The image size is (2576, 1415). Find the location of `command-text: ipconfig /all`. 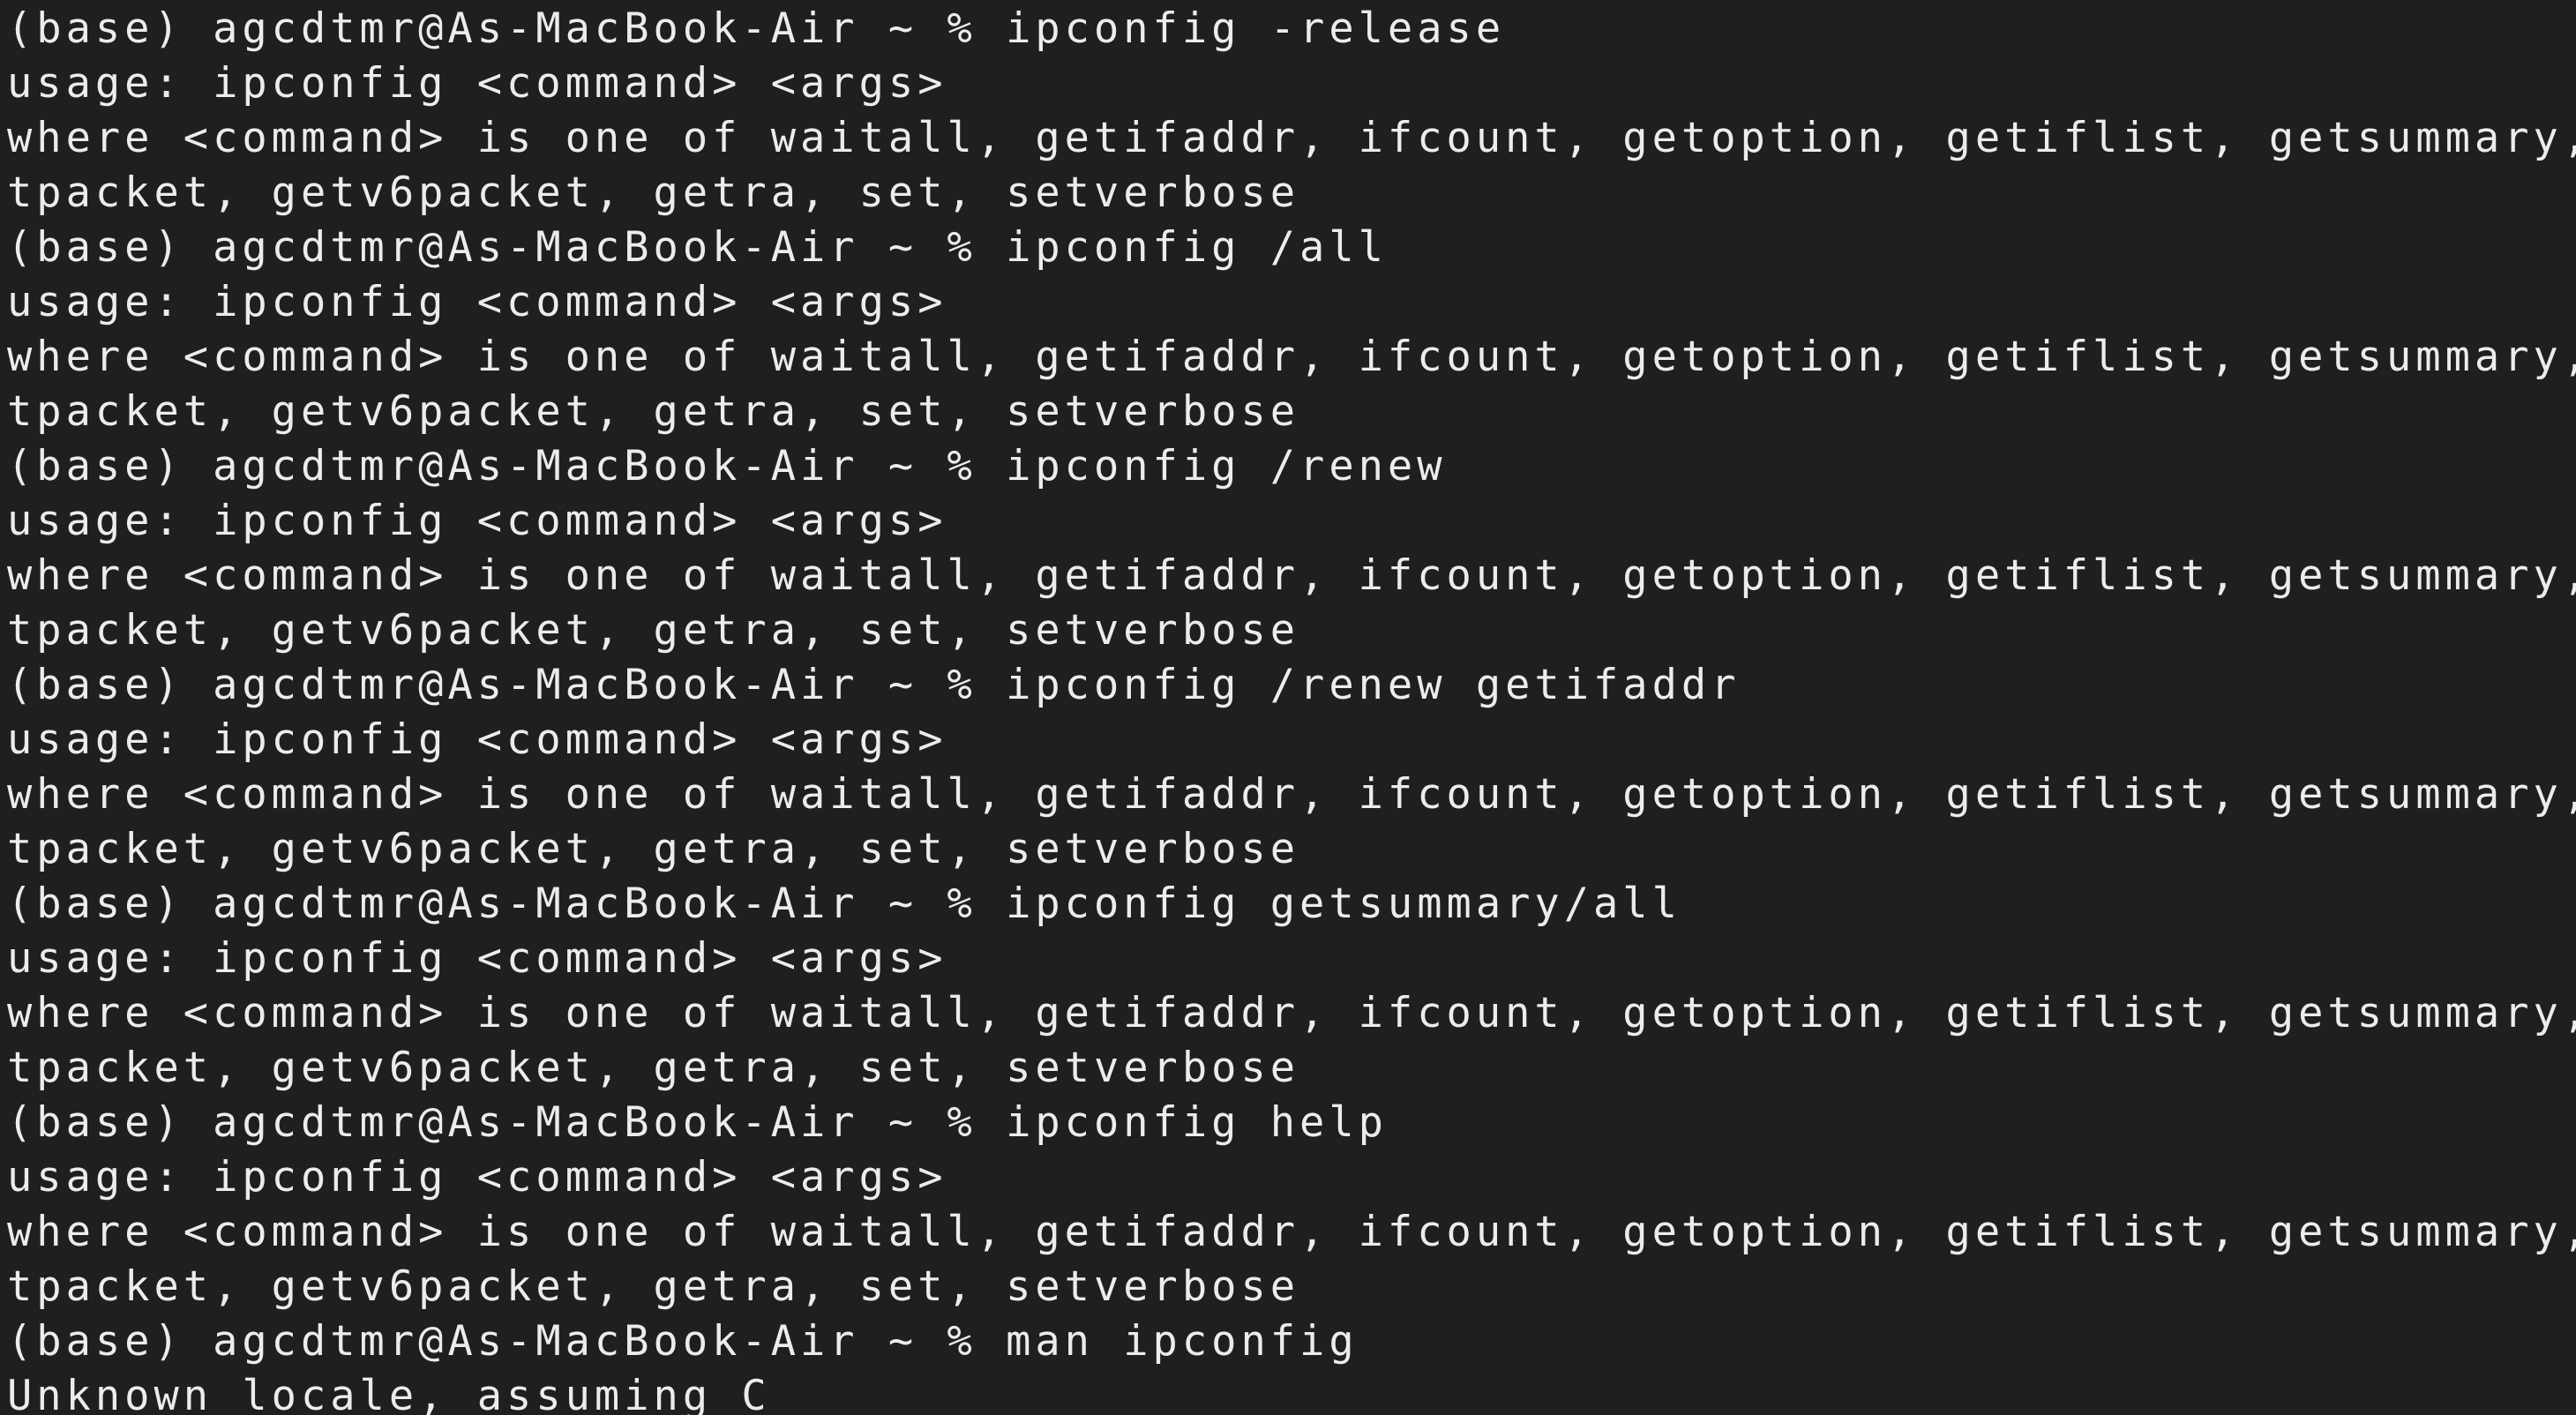

command-text: ipconfig /all is located at coordinates (1197, 248).